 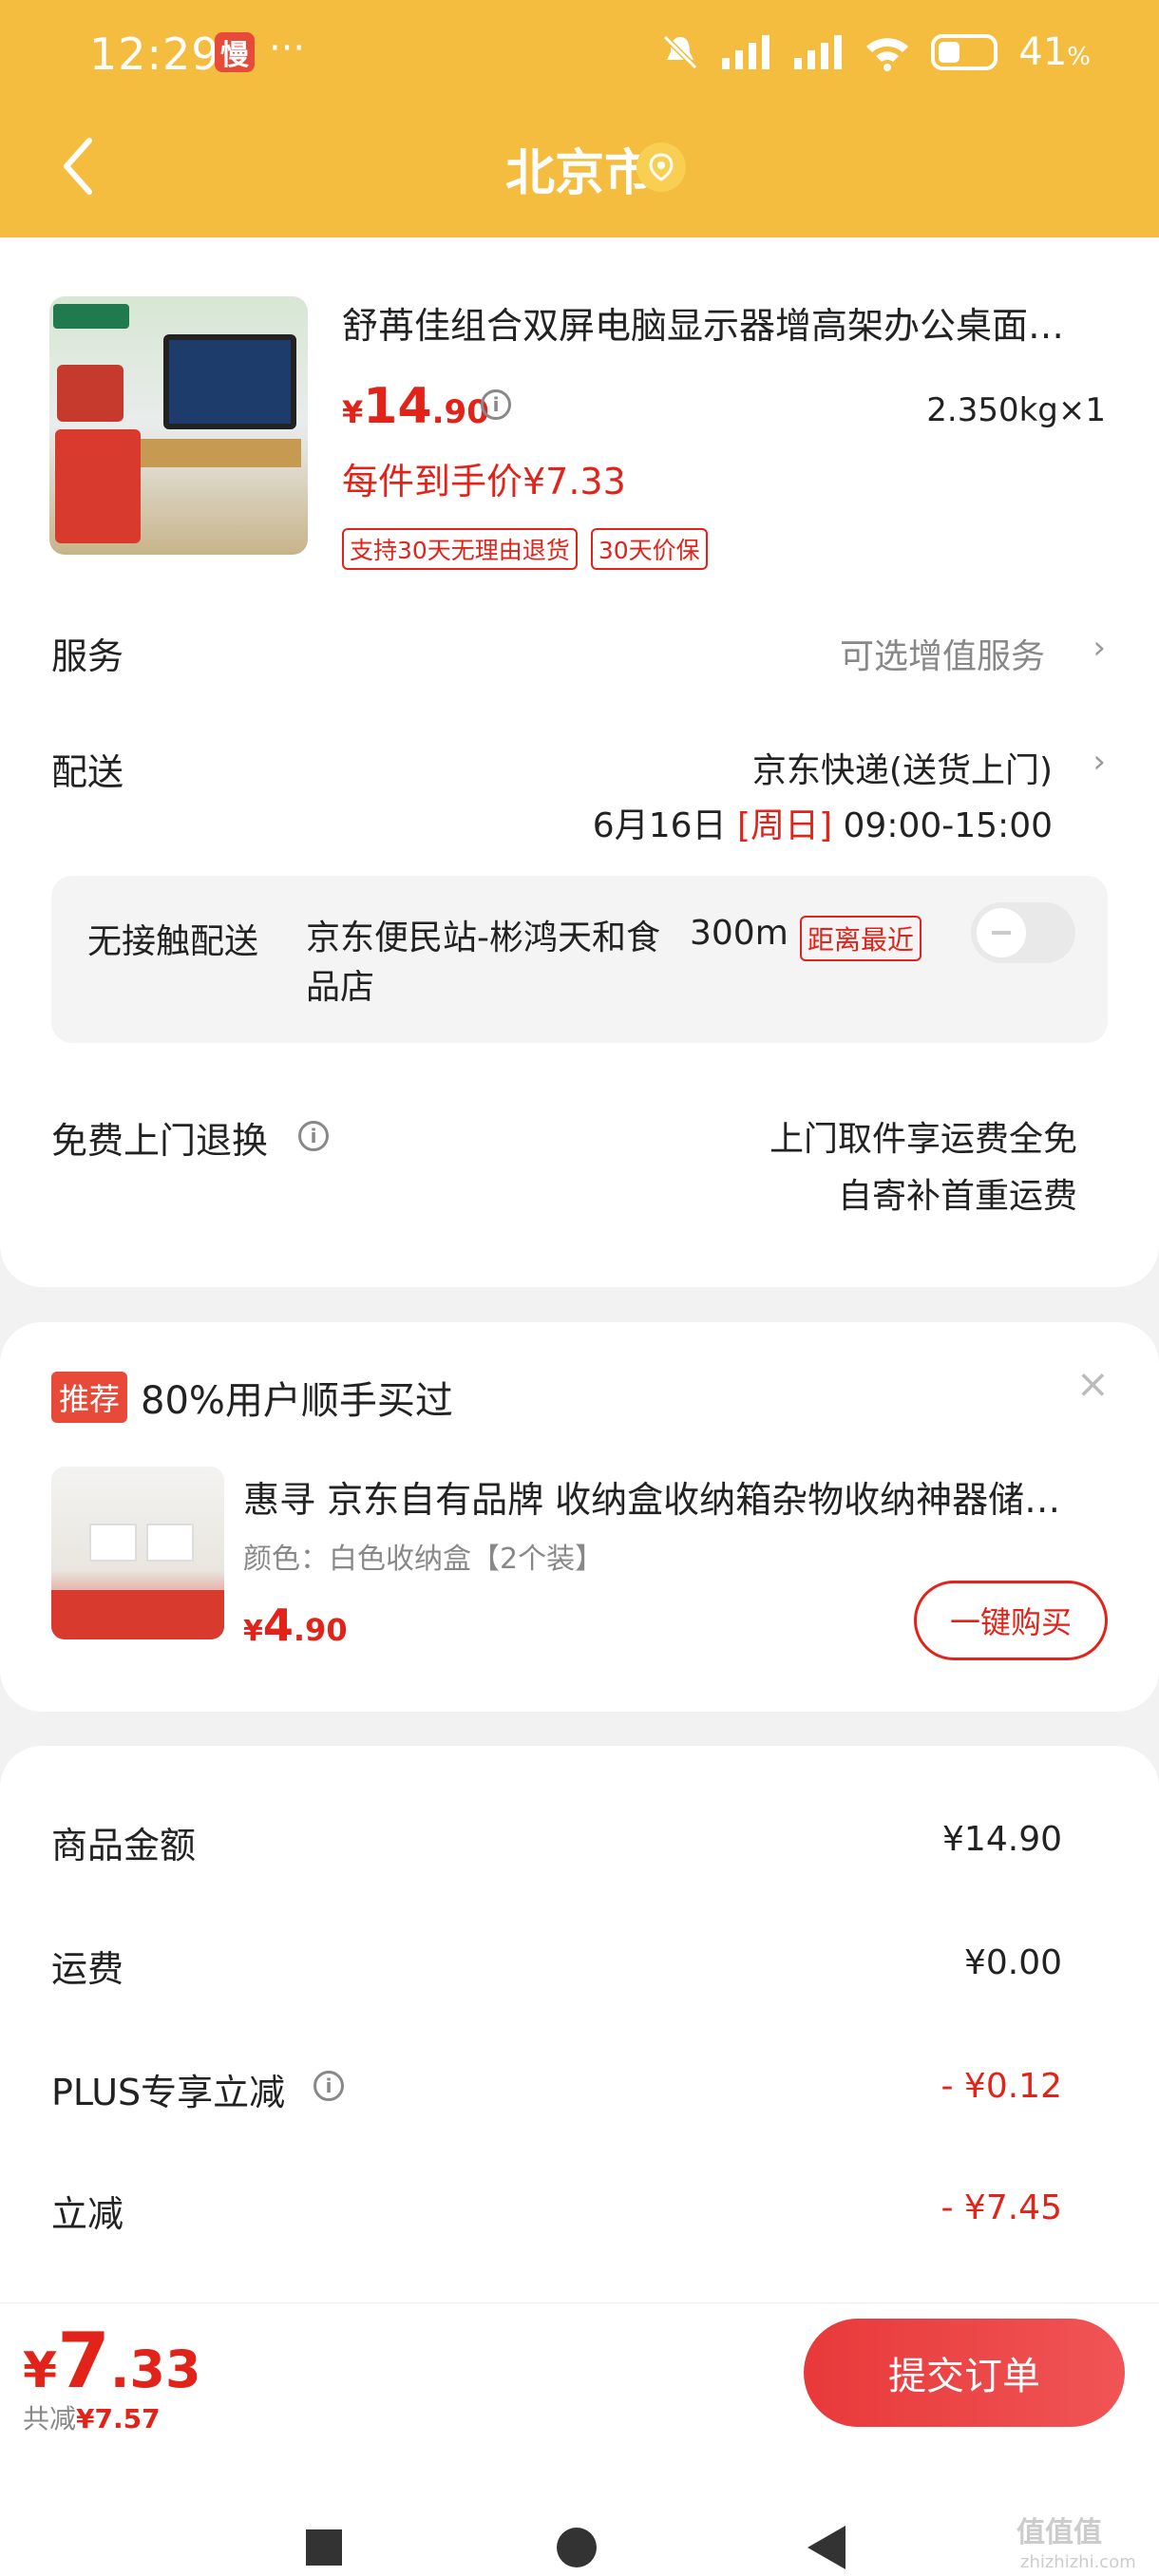 What do you see at coordinates (173, 941) in the screenshot?
I see `contactless-label: 无接触配送` at bounding box center [173, 941].